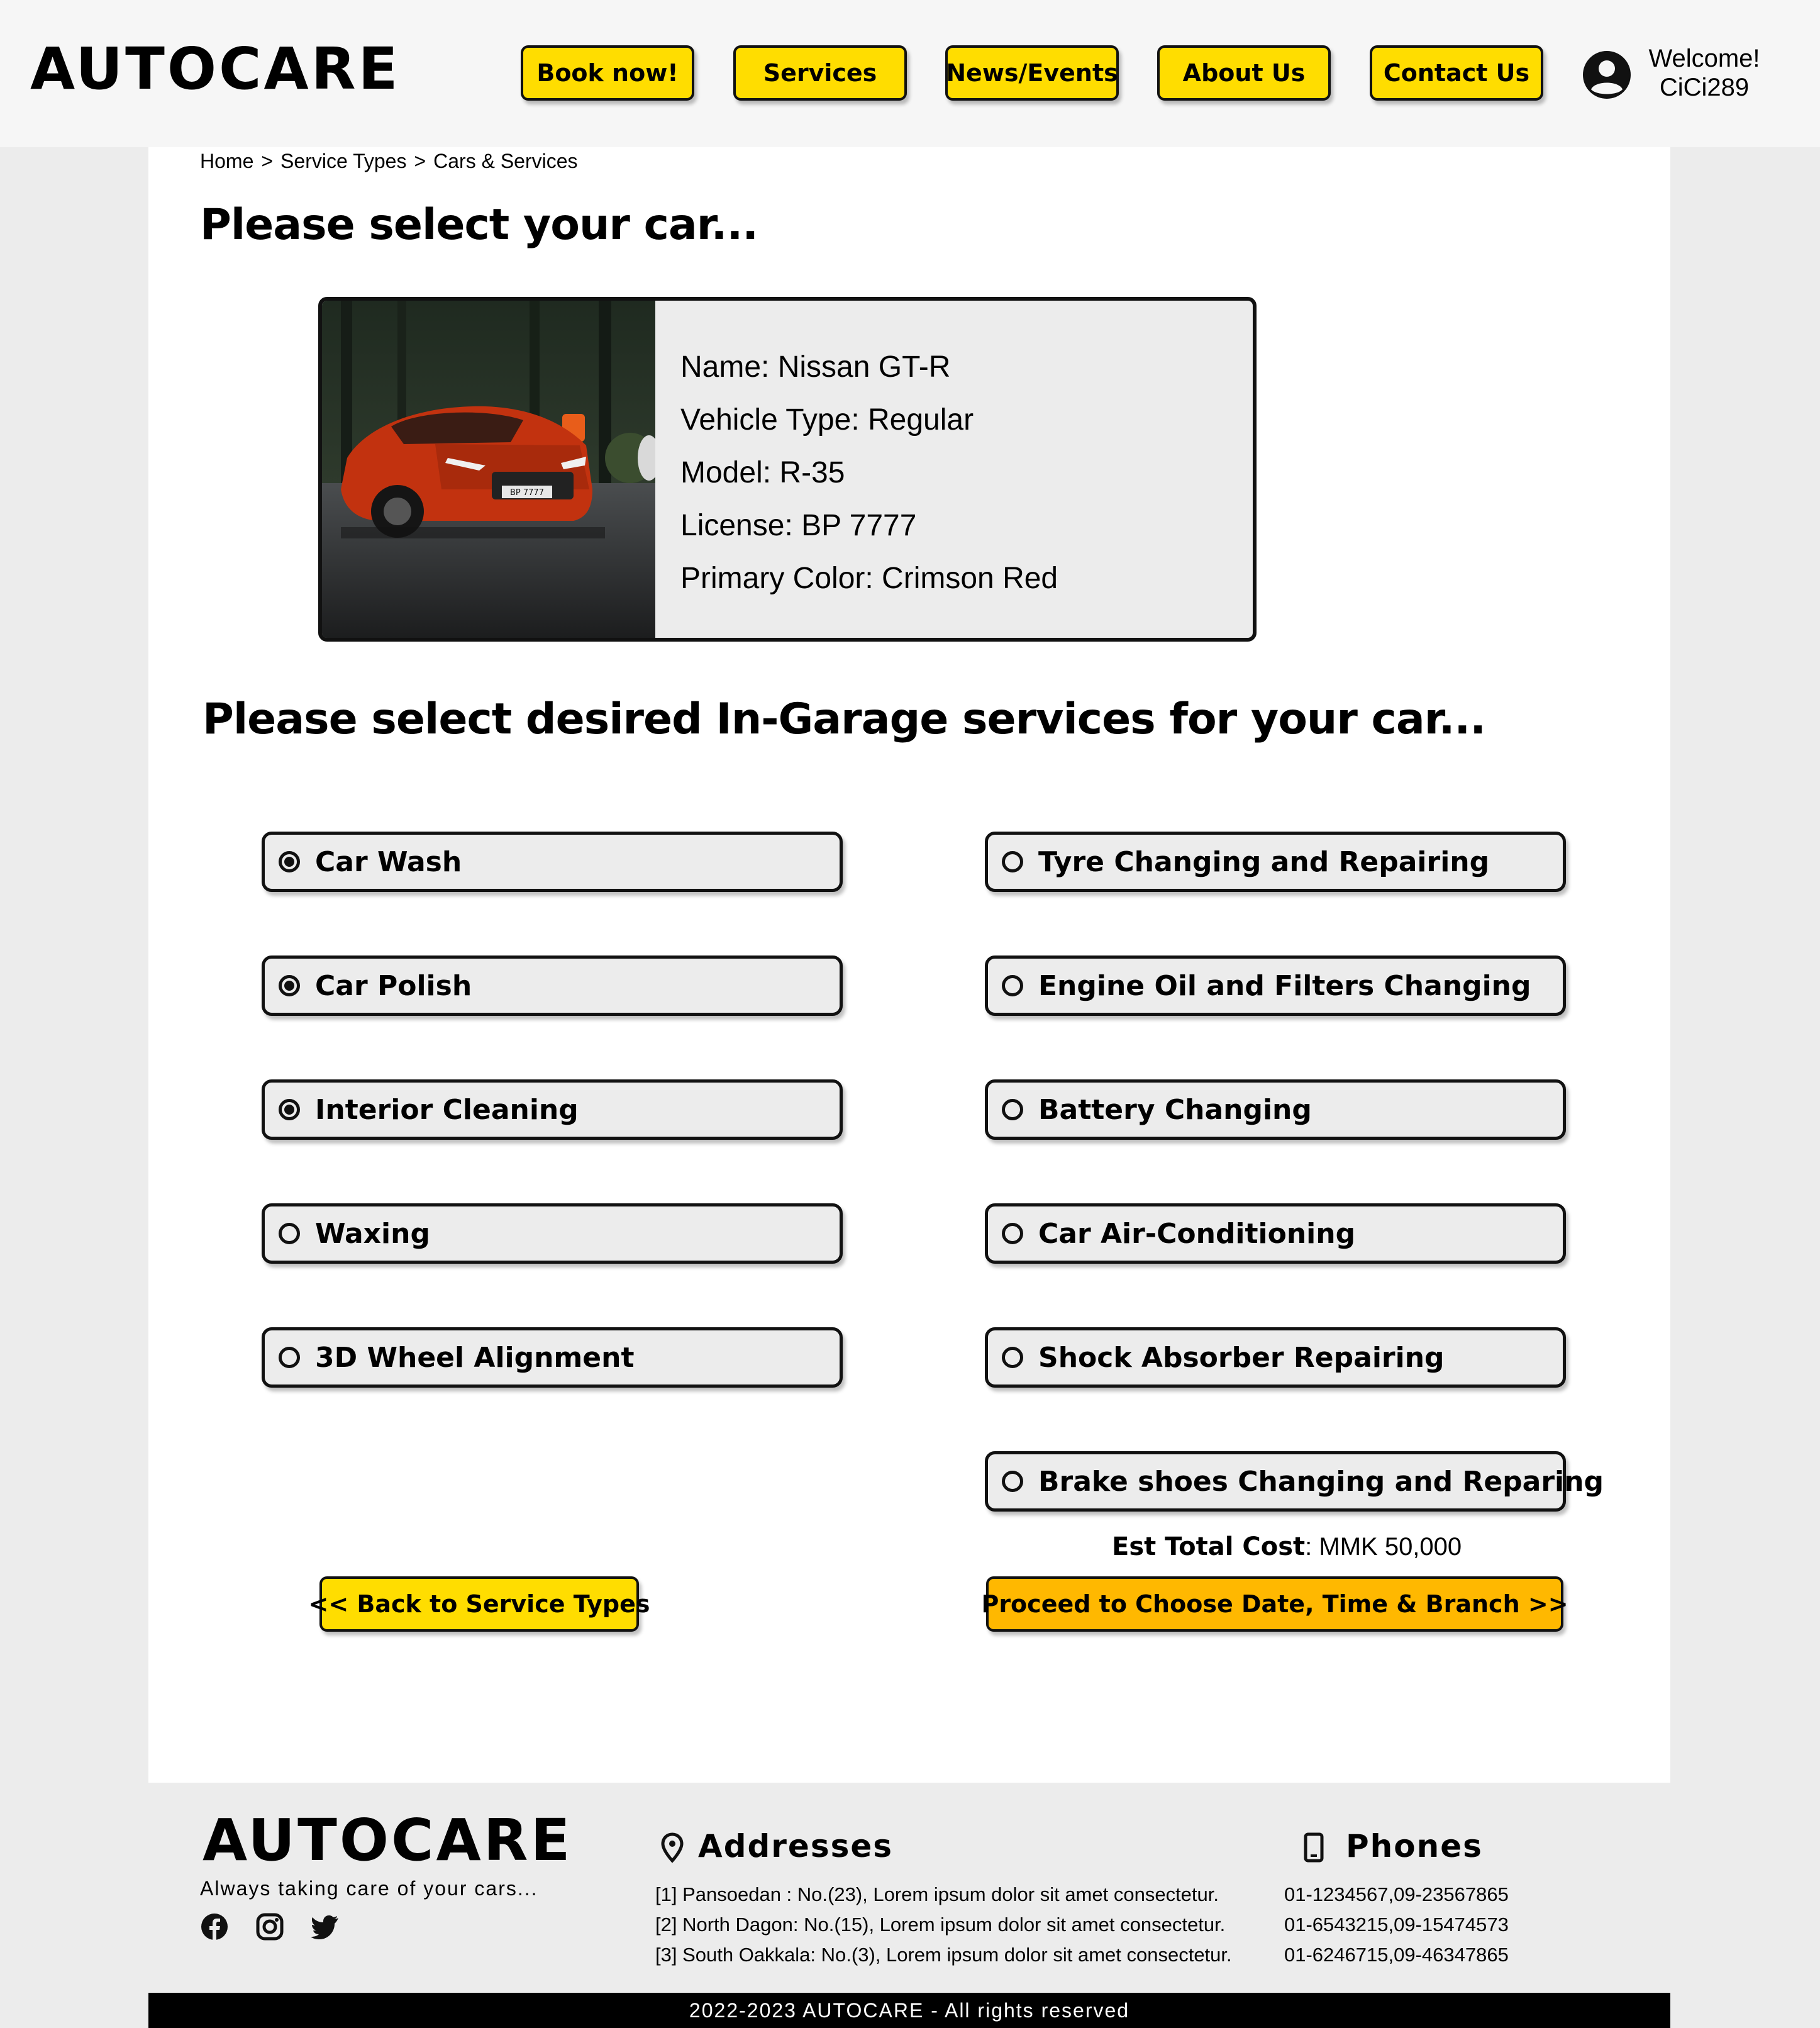  I want to click on service-label: Battery Changing, so click(1175, 1109).